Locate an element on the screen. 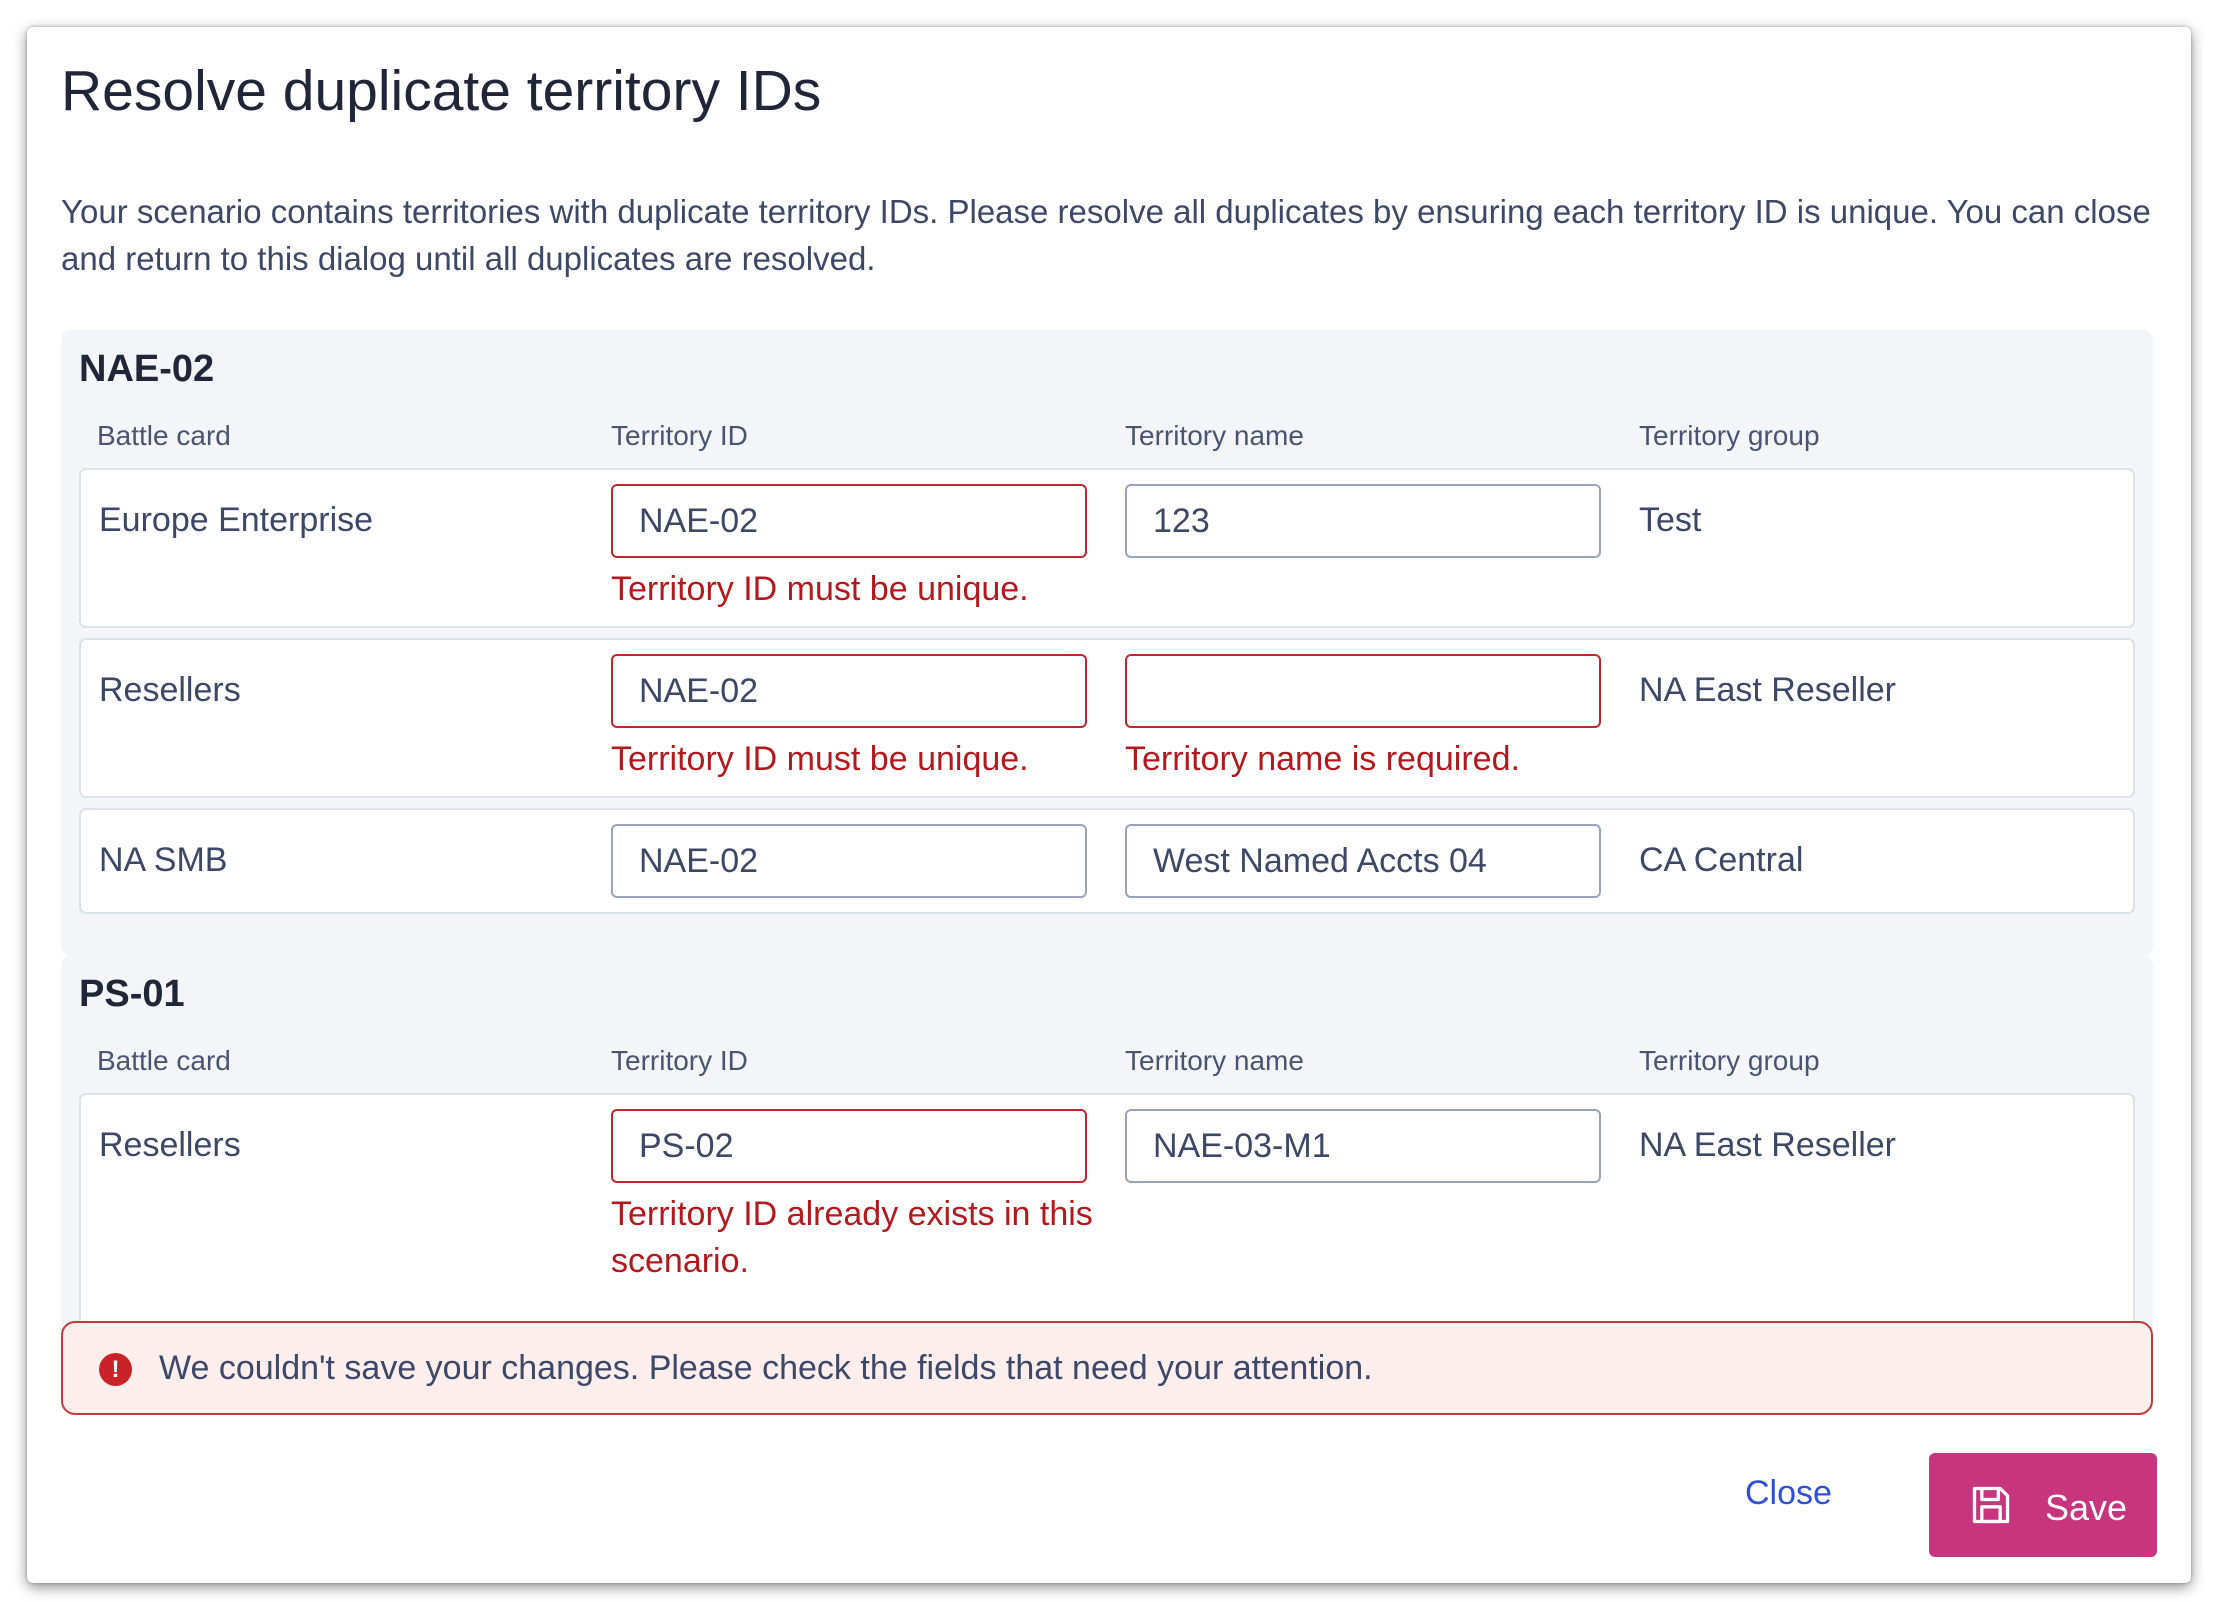 The height and width of the screenshot is (1602, 2220). close-button: Close is located at coordinates (1788, 1493).